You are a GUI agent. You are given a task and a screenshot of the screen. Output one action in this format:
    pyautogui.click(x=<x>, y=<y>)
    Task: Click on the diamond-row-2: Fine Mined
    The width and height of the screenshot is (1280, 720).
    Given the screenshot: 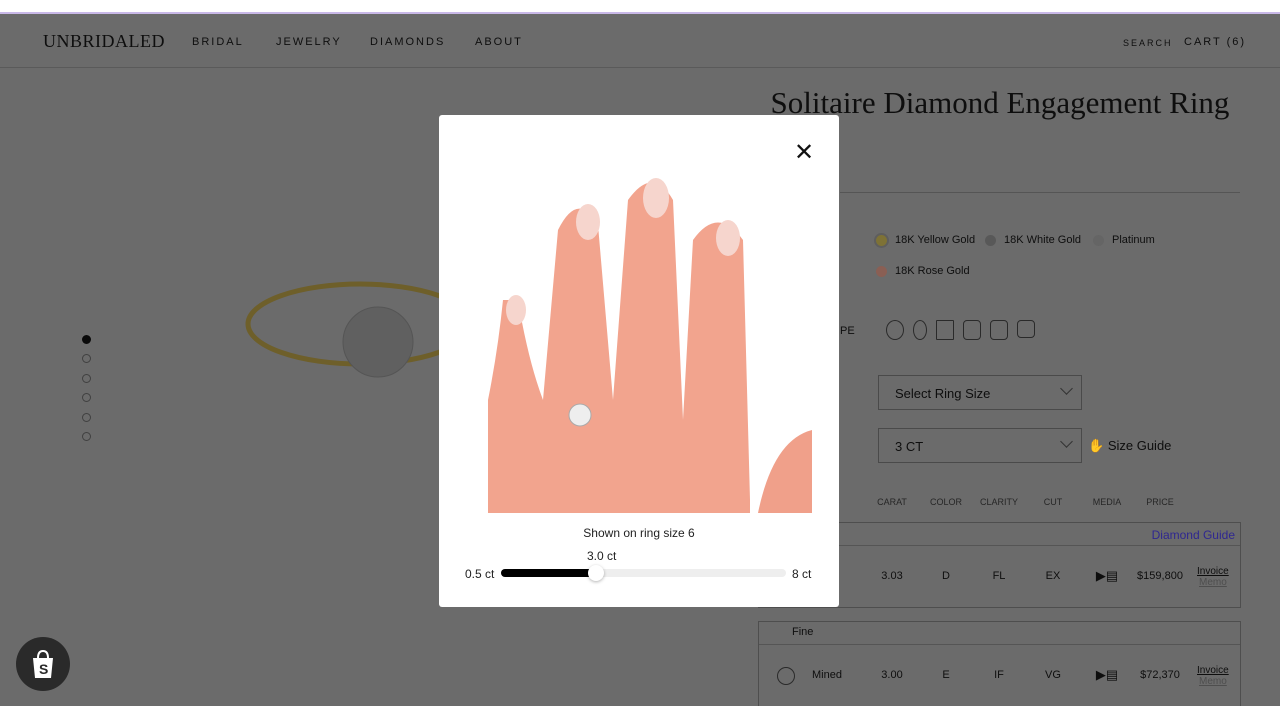 What is the action you would take?
    pyautogui.click(x=999, y=663)
    